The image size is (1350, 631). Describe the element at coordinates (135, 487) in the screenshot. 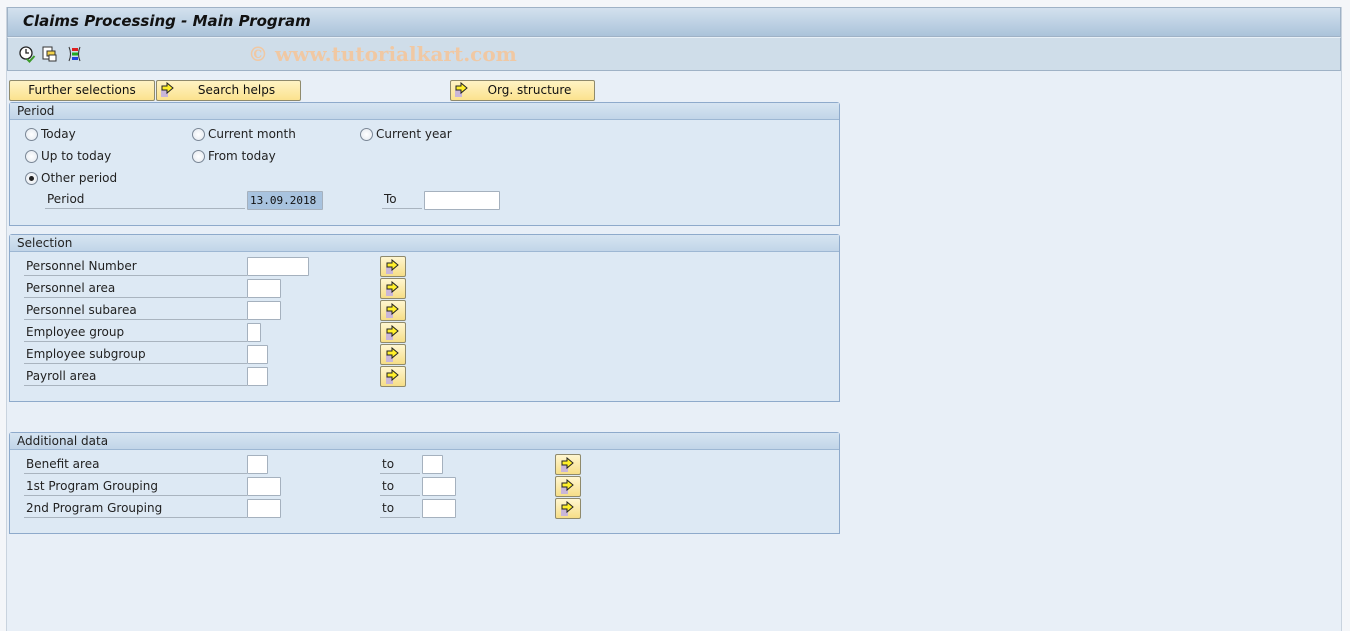

I see `program-grouping-1-label: 1st Program Grouping` at that location.